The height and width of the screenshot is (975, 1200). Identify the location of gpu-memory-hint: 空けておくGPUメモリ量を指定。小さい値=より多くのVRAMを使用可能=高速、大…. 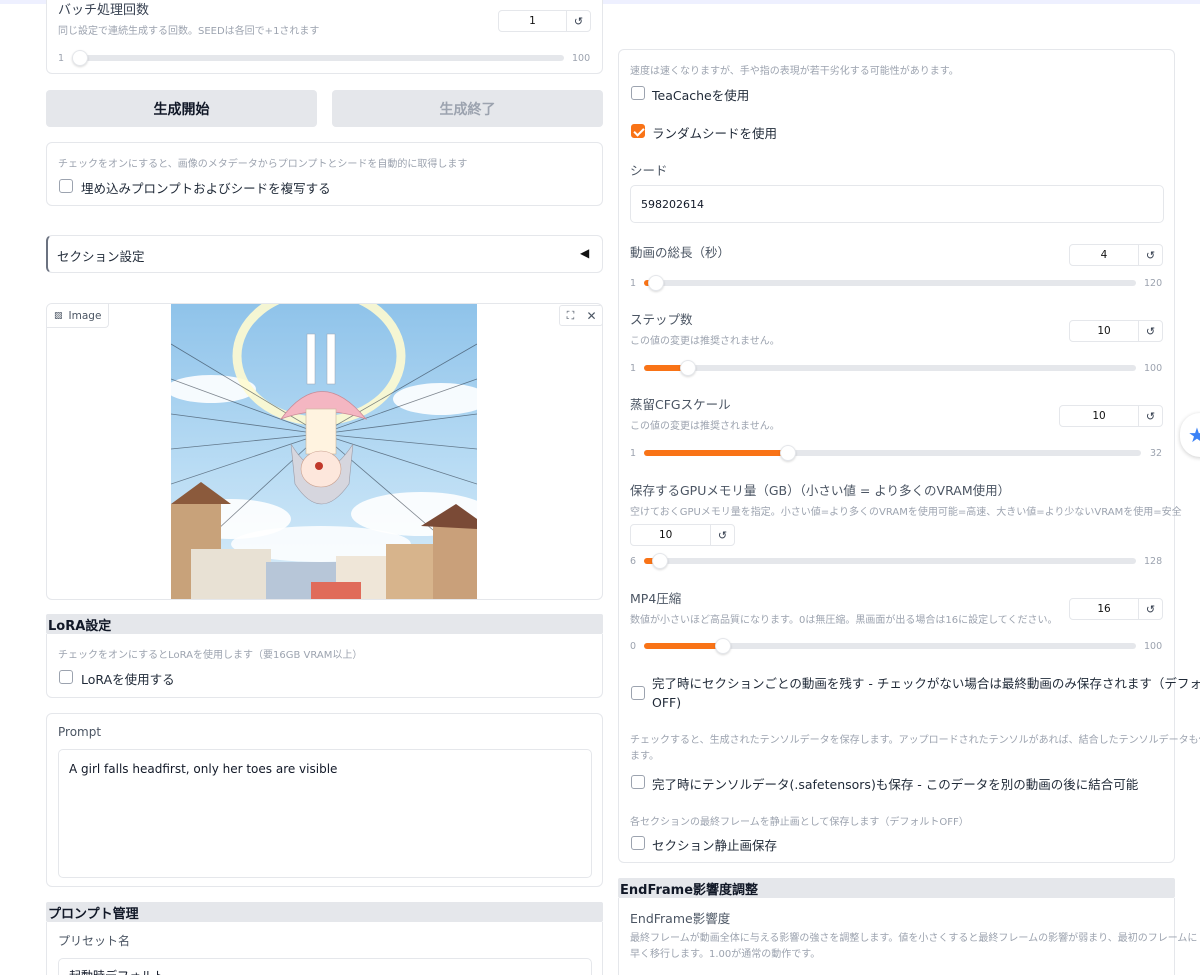
(906, 512).